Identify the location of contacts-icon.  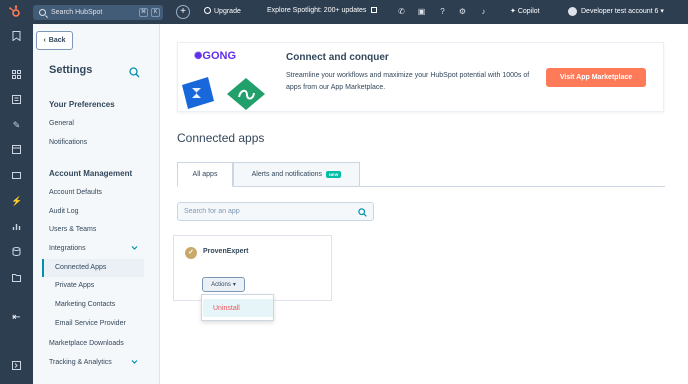
(16, 100).